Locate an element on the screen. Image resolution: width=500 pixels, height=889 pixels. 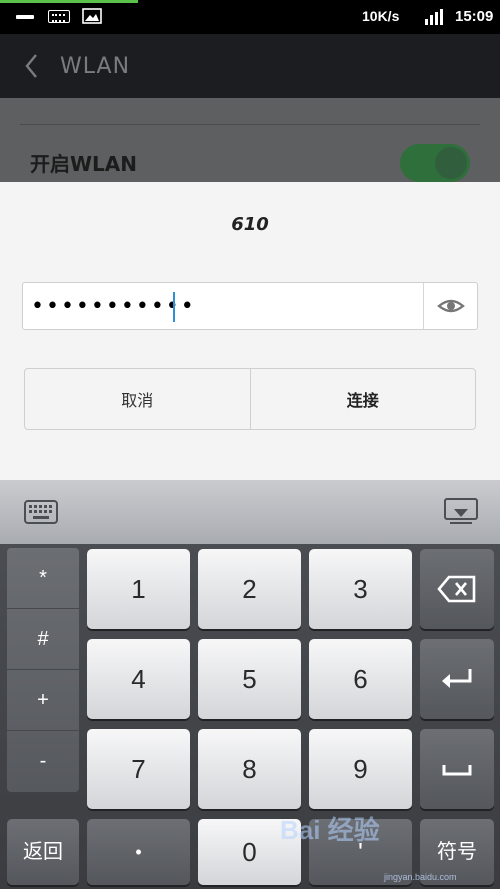
key-8: 8 is located at coordinates (249, 769).